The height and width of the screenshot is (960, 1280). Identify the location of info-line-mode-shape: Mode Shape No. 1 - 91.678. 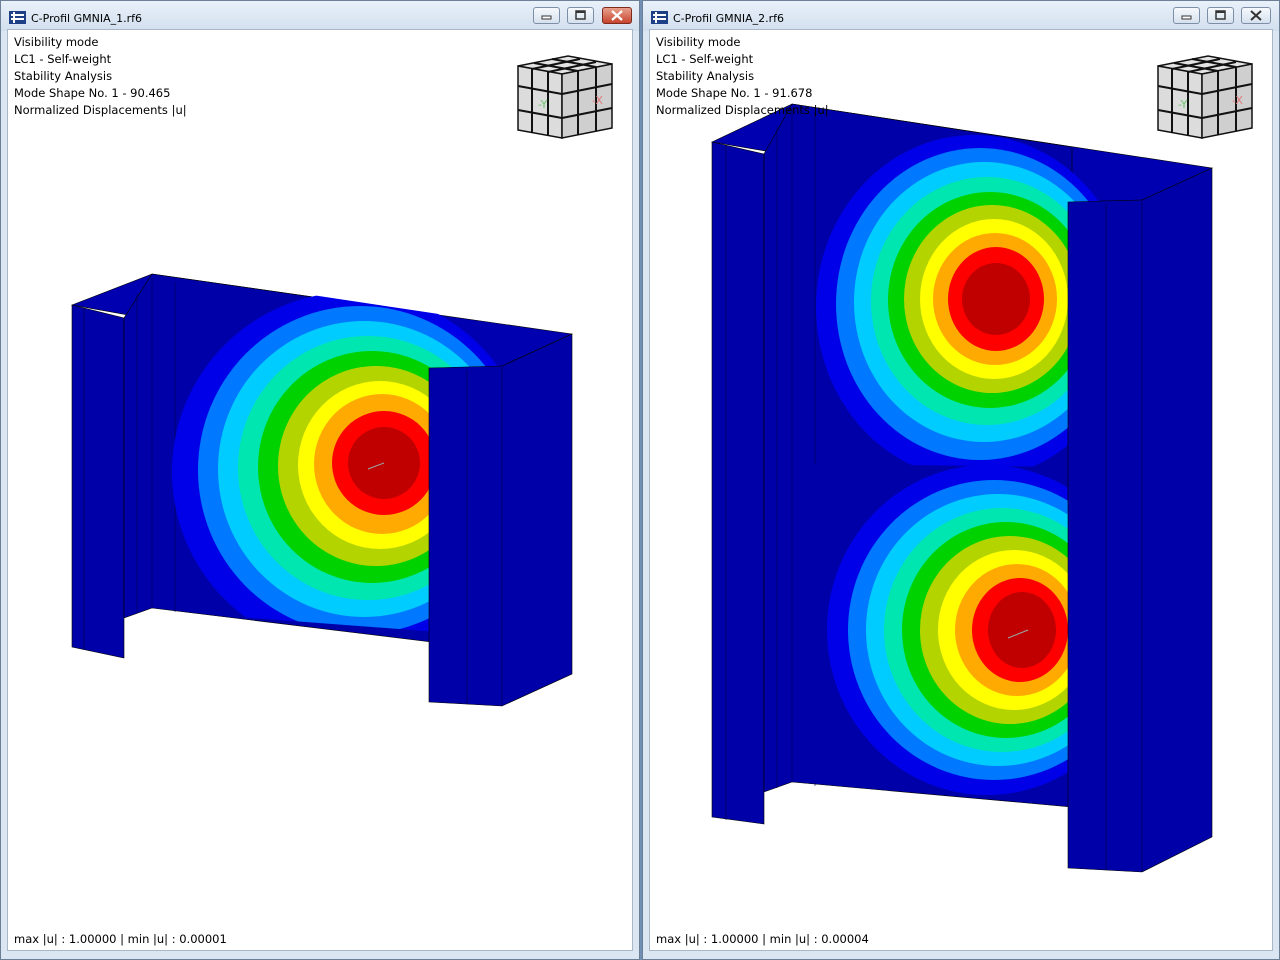
(734, 93).